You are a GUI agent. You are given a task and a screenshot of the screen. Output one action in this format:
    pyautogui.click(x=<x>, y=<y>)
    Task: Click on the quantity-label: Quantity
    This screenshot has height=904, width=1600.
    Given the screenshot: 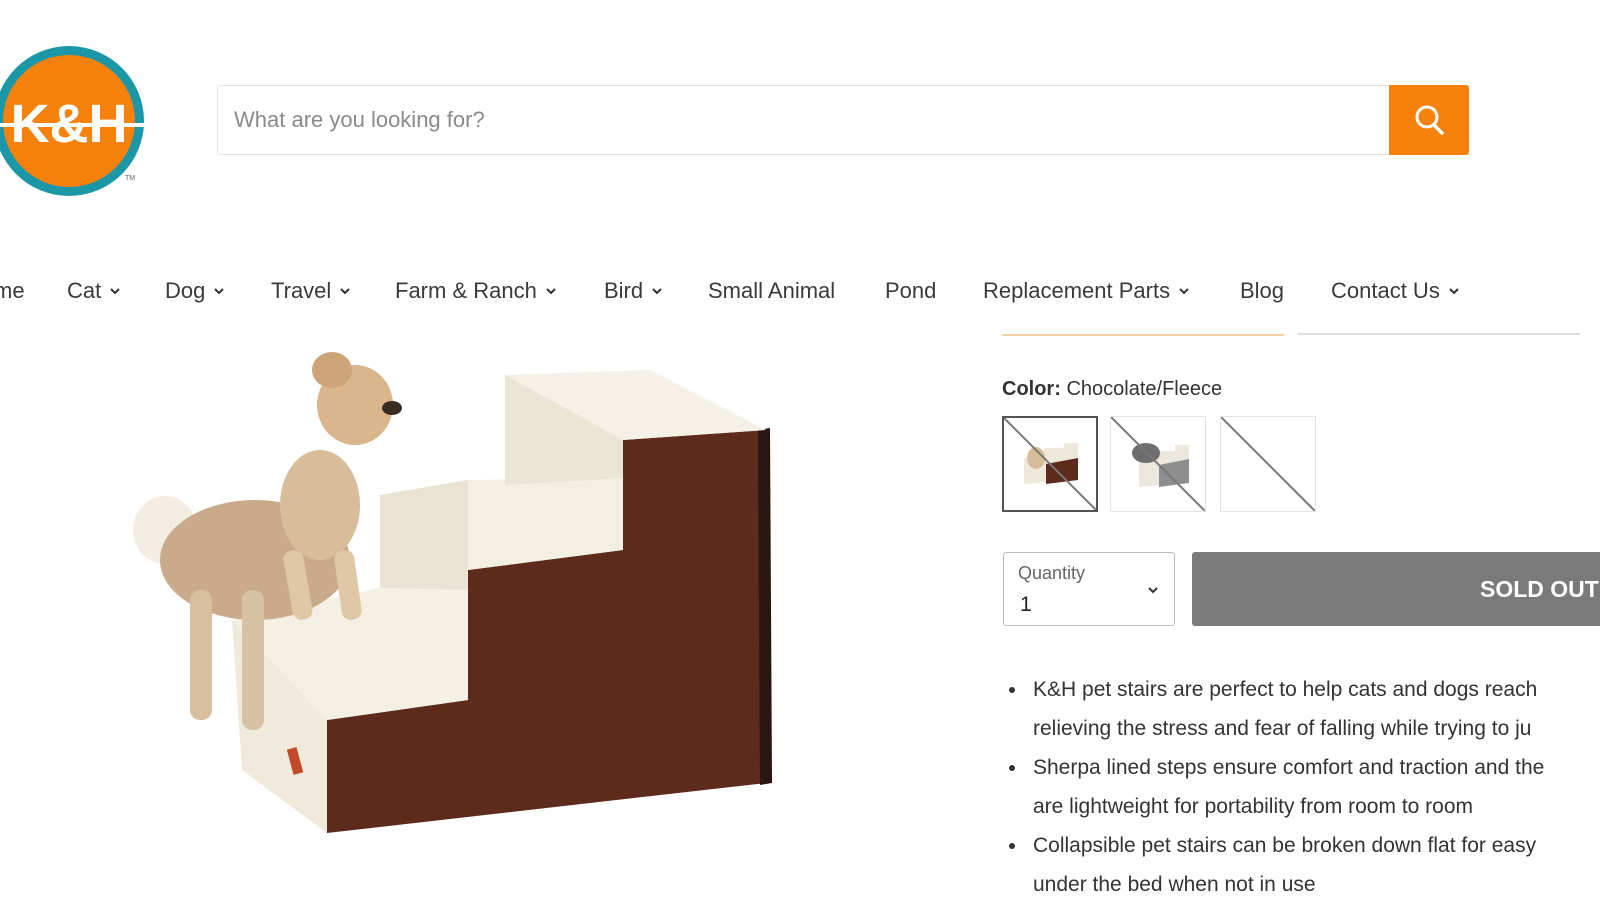 What is the action you would take?
    pyautogui.click(x=1052, y=573)
    